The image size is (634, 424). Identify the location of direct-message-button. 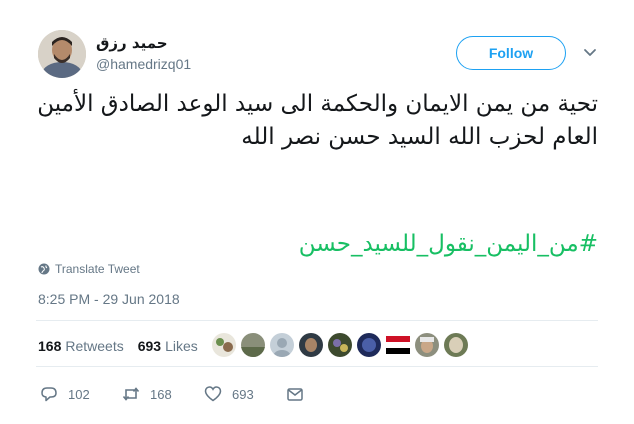
(295, 394).